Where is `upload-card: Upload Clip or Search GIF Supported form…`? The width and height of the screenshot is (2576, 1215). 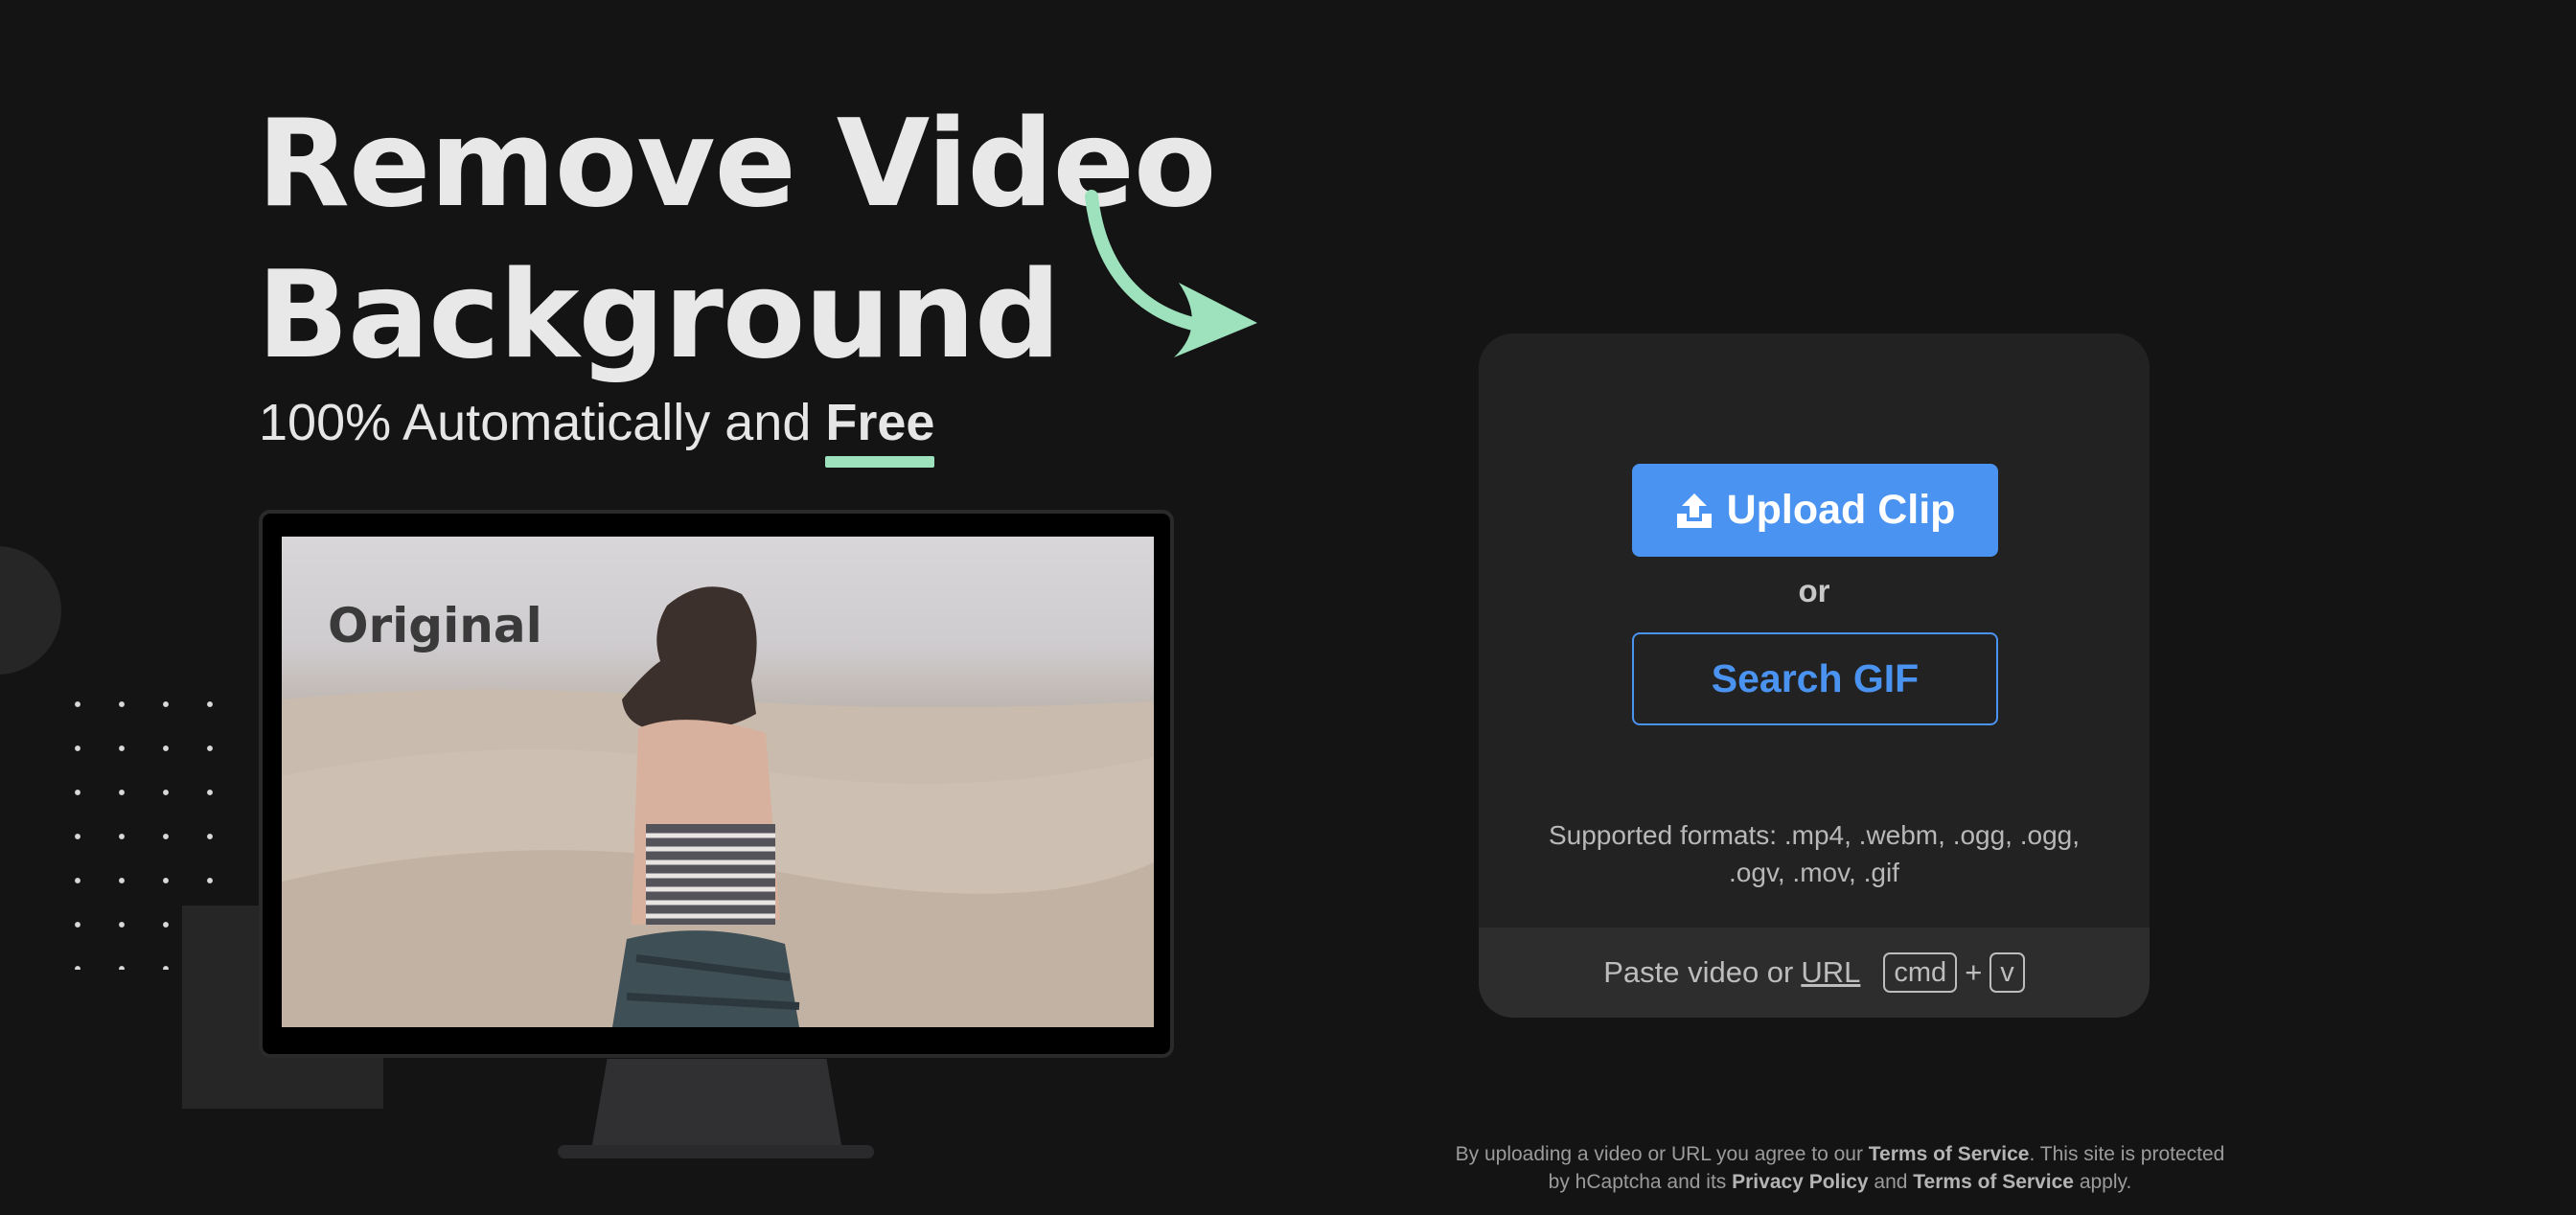
upload-card: Upload Clip or Search GIF Supported form… is located at coordinates (1814, 676).